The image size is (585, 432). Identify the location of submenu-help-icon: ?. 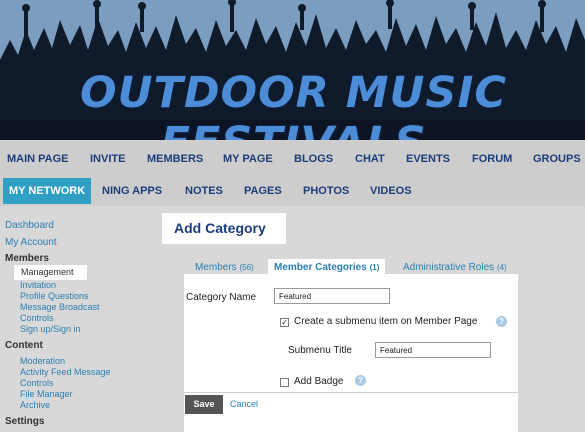
(501, 321).